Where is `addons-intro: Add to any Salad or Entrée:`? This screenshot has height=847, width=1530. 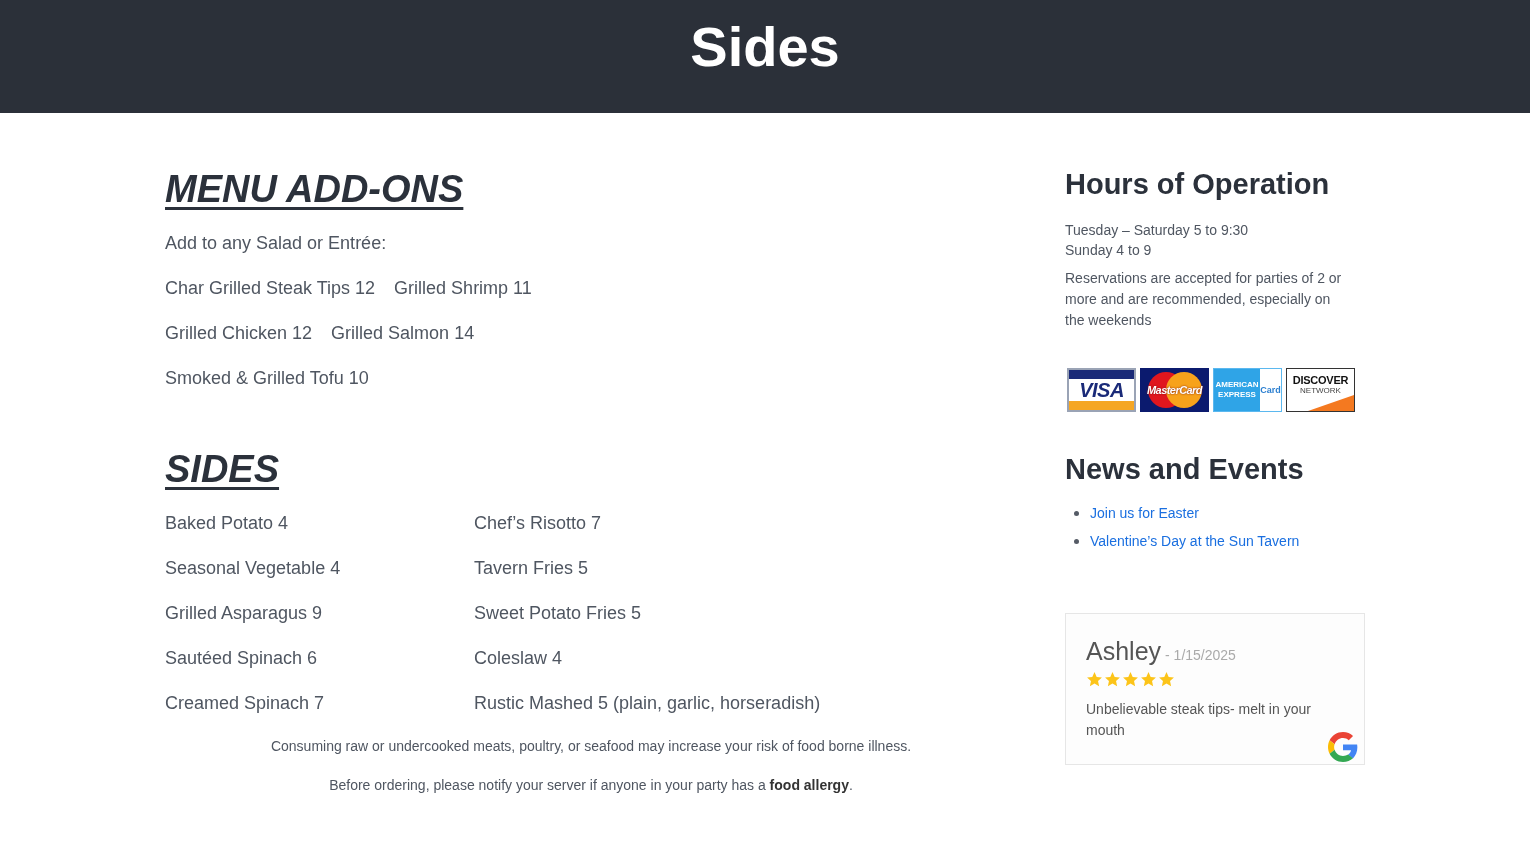
addons-intro: Add to any Salad or Entrée: is located at coordinates (276, 243).